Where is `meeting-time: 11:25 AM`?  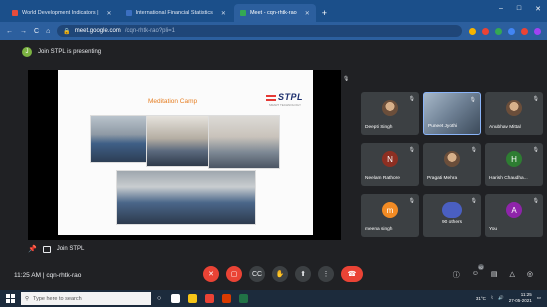
meeting-time: 11:25 AM is located at coordinates (27, 275).